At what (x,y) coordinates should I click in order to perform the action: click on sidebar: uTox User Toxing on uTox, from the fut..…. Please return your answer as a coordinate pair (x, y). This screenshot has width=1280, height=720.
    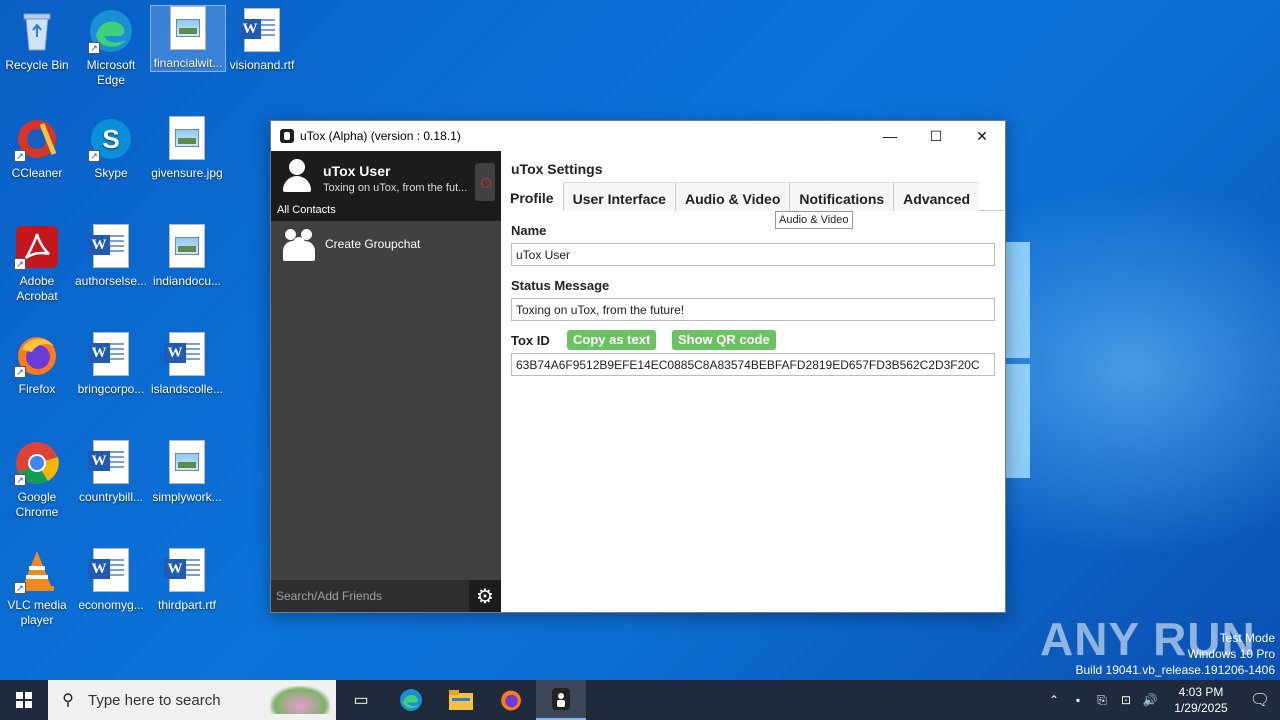
    Looking at the image, I should click on (386, 381).